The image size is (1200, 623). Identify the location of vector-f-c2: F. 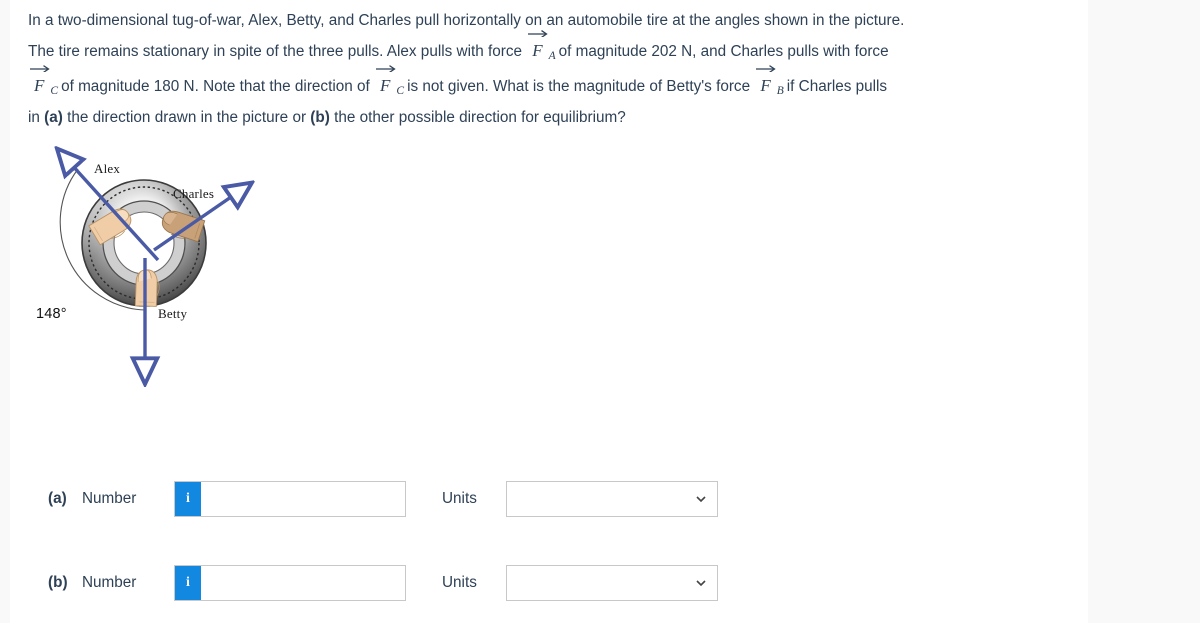
(385, 83).